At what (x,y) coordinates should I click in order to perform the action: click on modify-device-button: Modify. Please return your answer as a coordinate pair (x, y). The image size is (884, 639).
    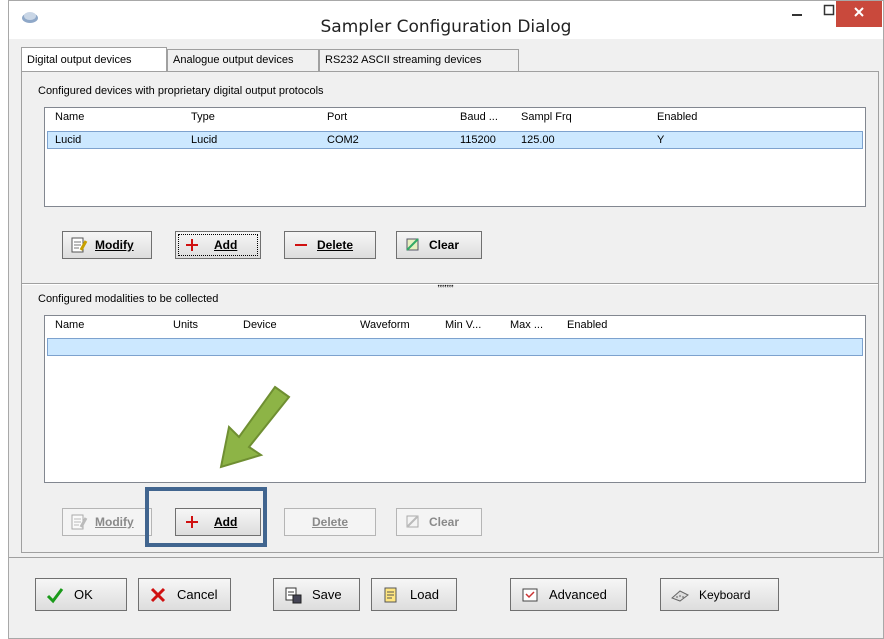
    Looking at the image, I should click on (107, 245).